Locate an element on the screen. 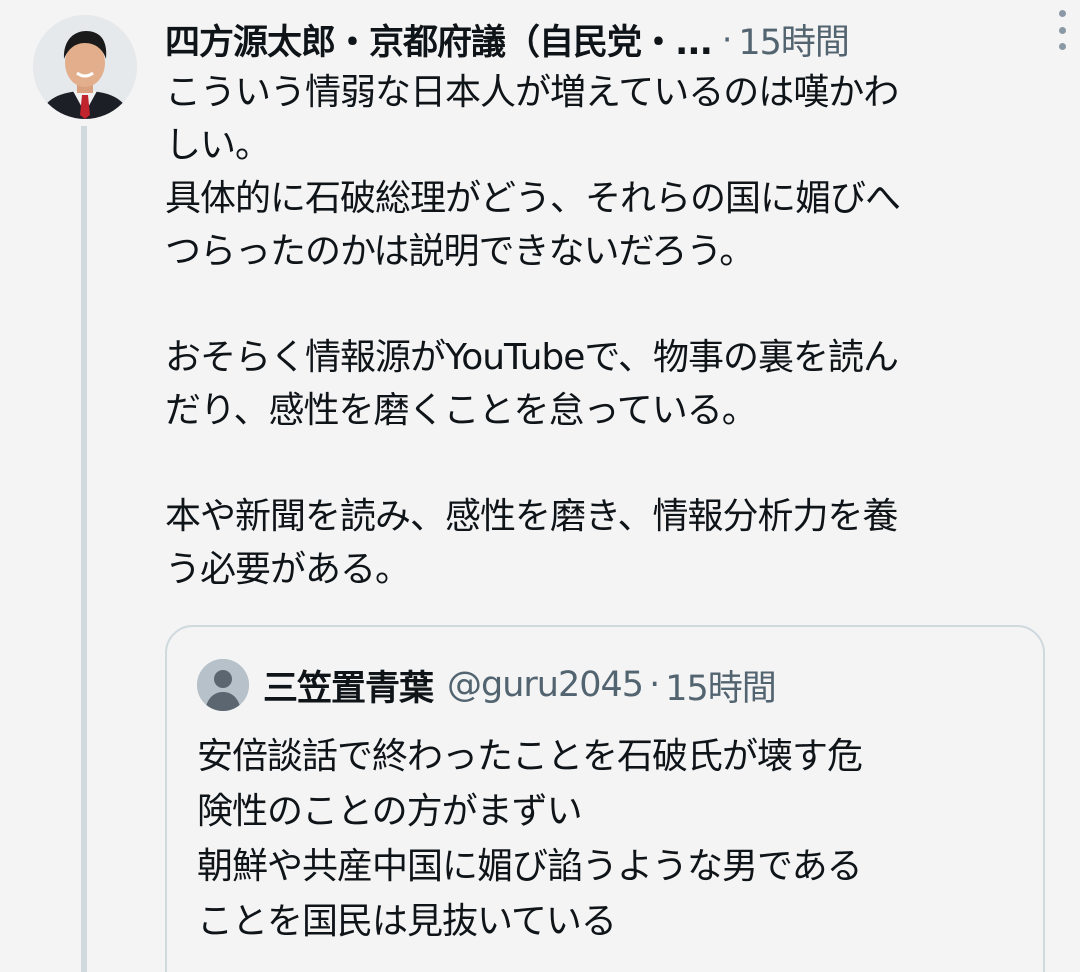  quoted-line: 朝鮮や共産中国に媚び諂うような男である is located at coordinates (530, 866).